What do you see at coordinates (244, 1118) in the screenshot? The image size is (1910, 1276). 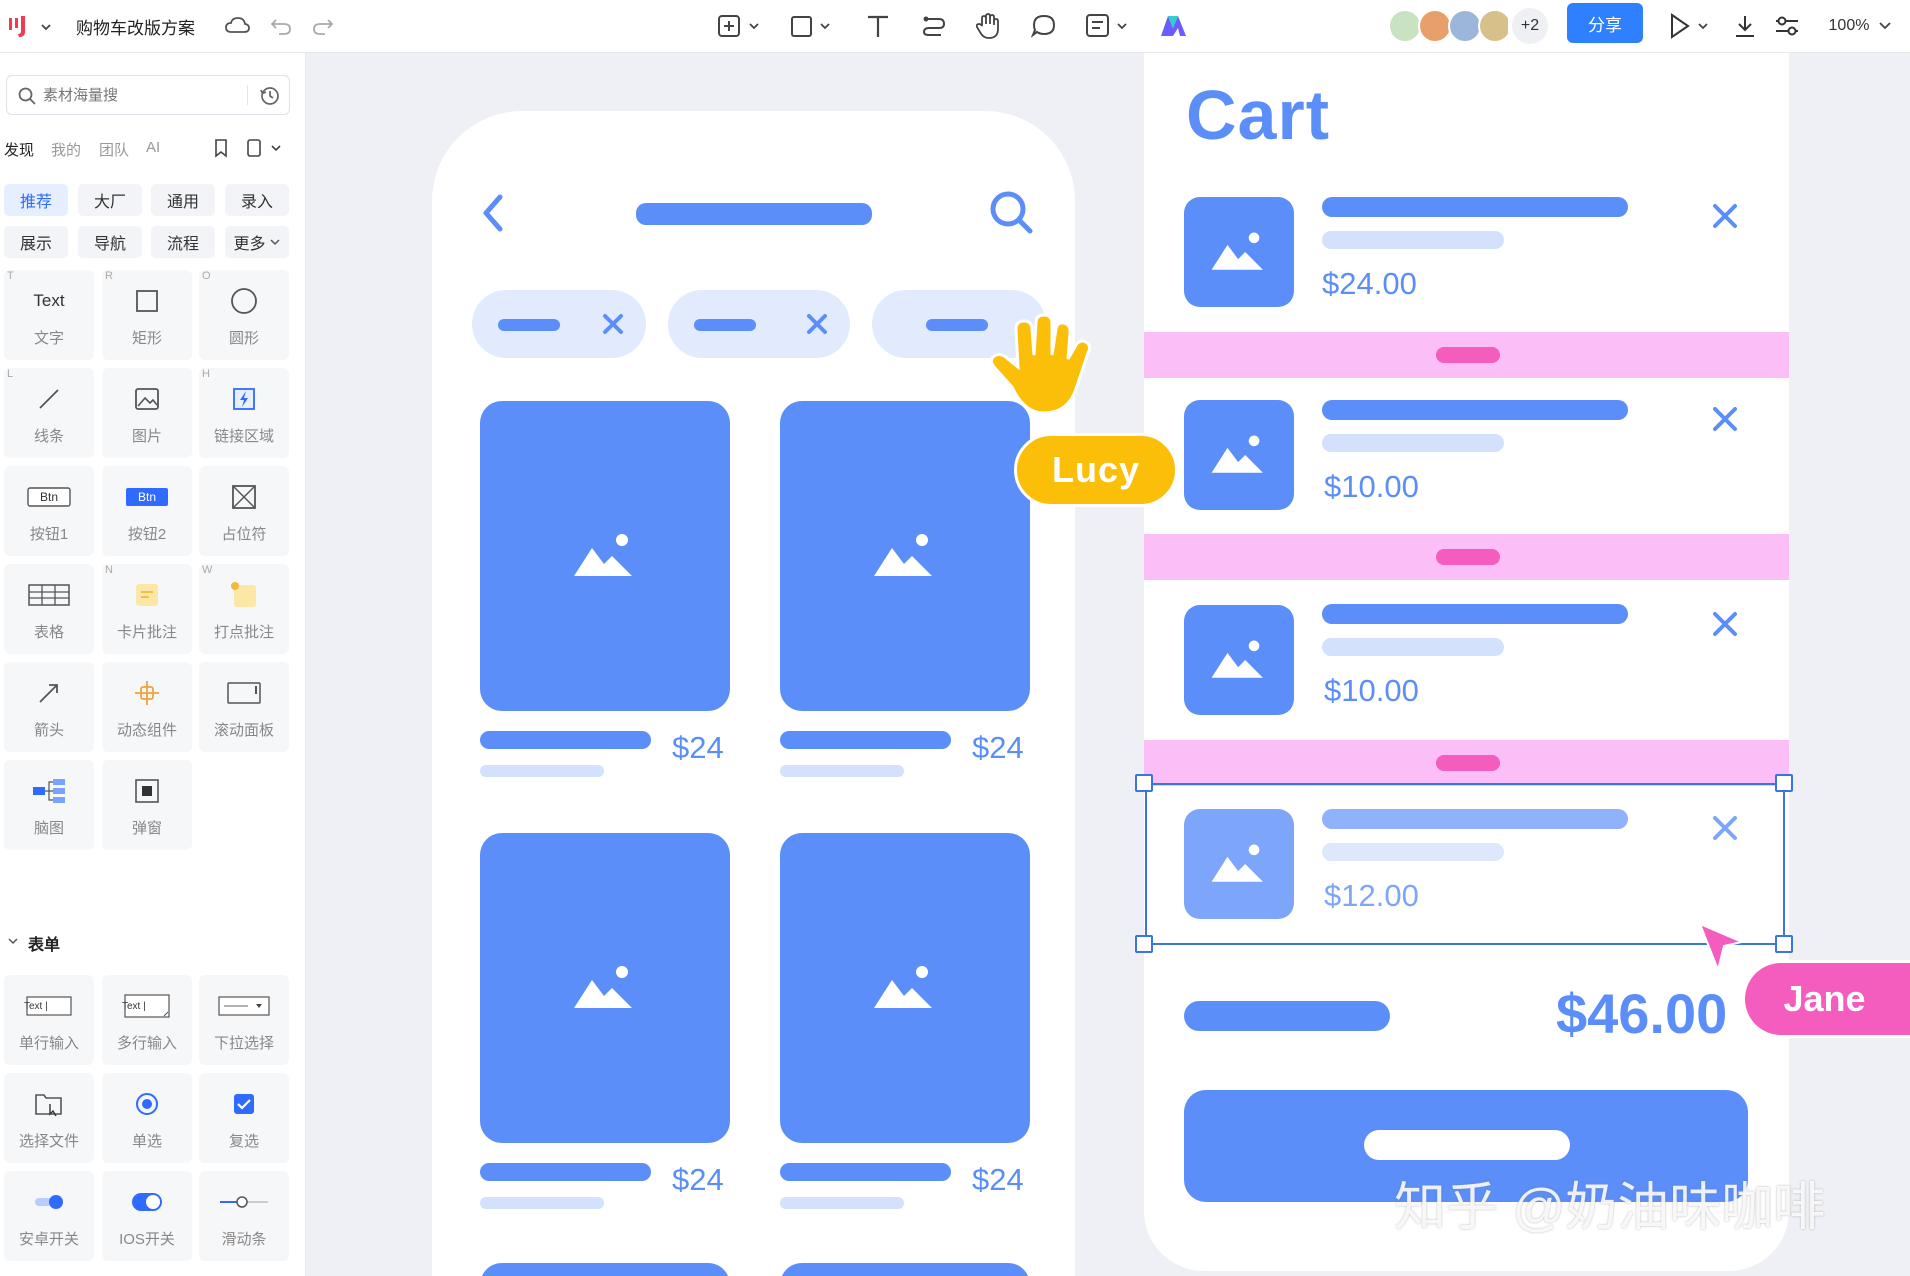 I see `component-checkbox: 复选` at bounding box center [244, 1118].